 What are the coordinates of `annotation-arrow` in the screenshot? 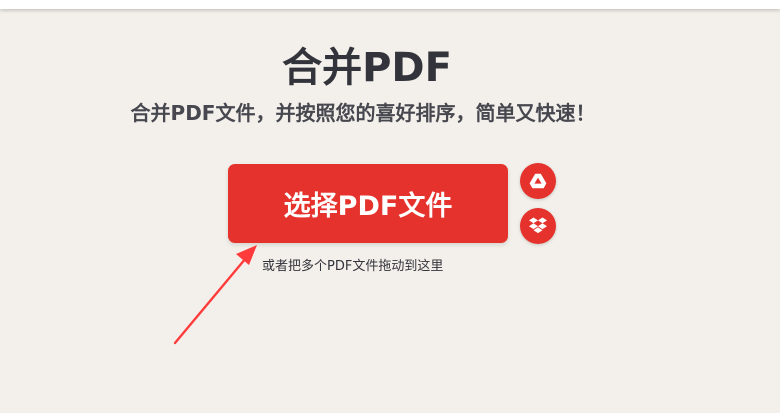 It's located at (215, 295).